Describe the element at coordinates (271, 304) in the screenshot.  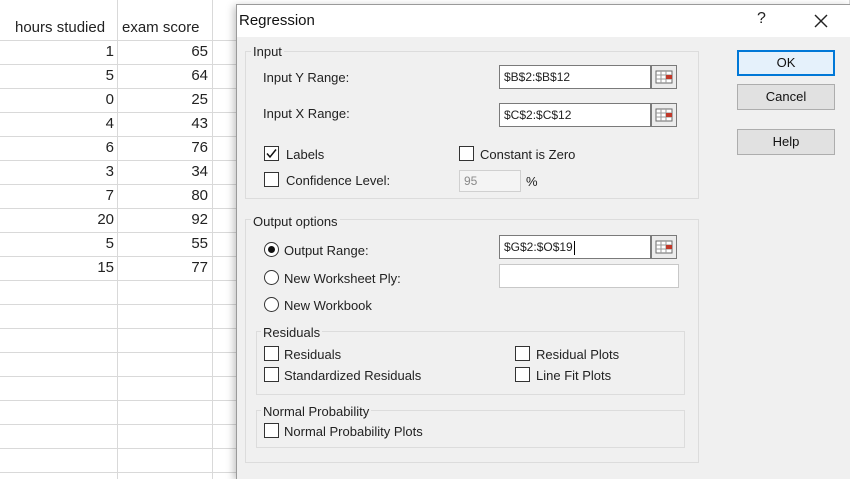
I see `new-workbook-radio` at that location.